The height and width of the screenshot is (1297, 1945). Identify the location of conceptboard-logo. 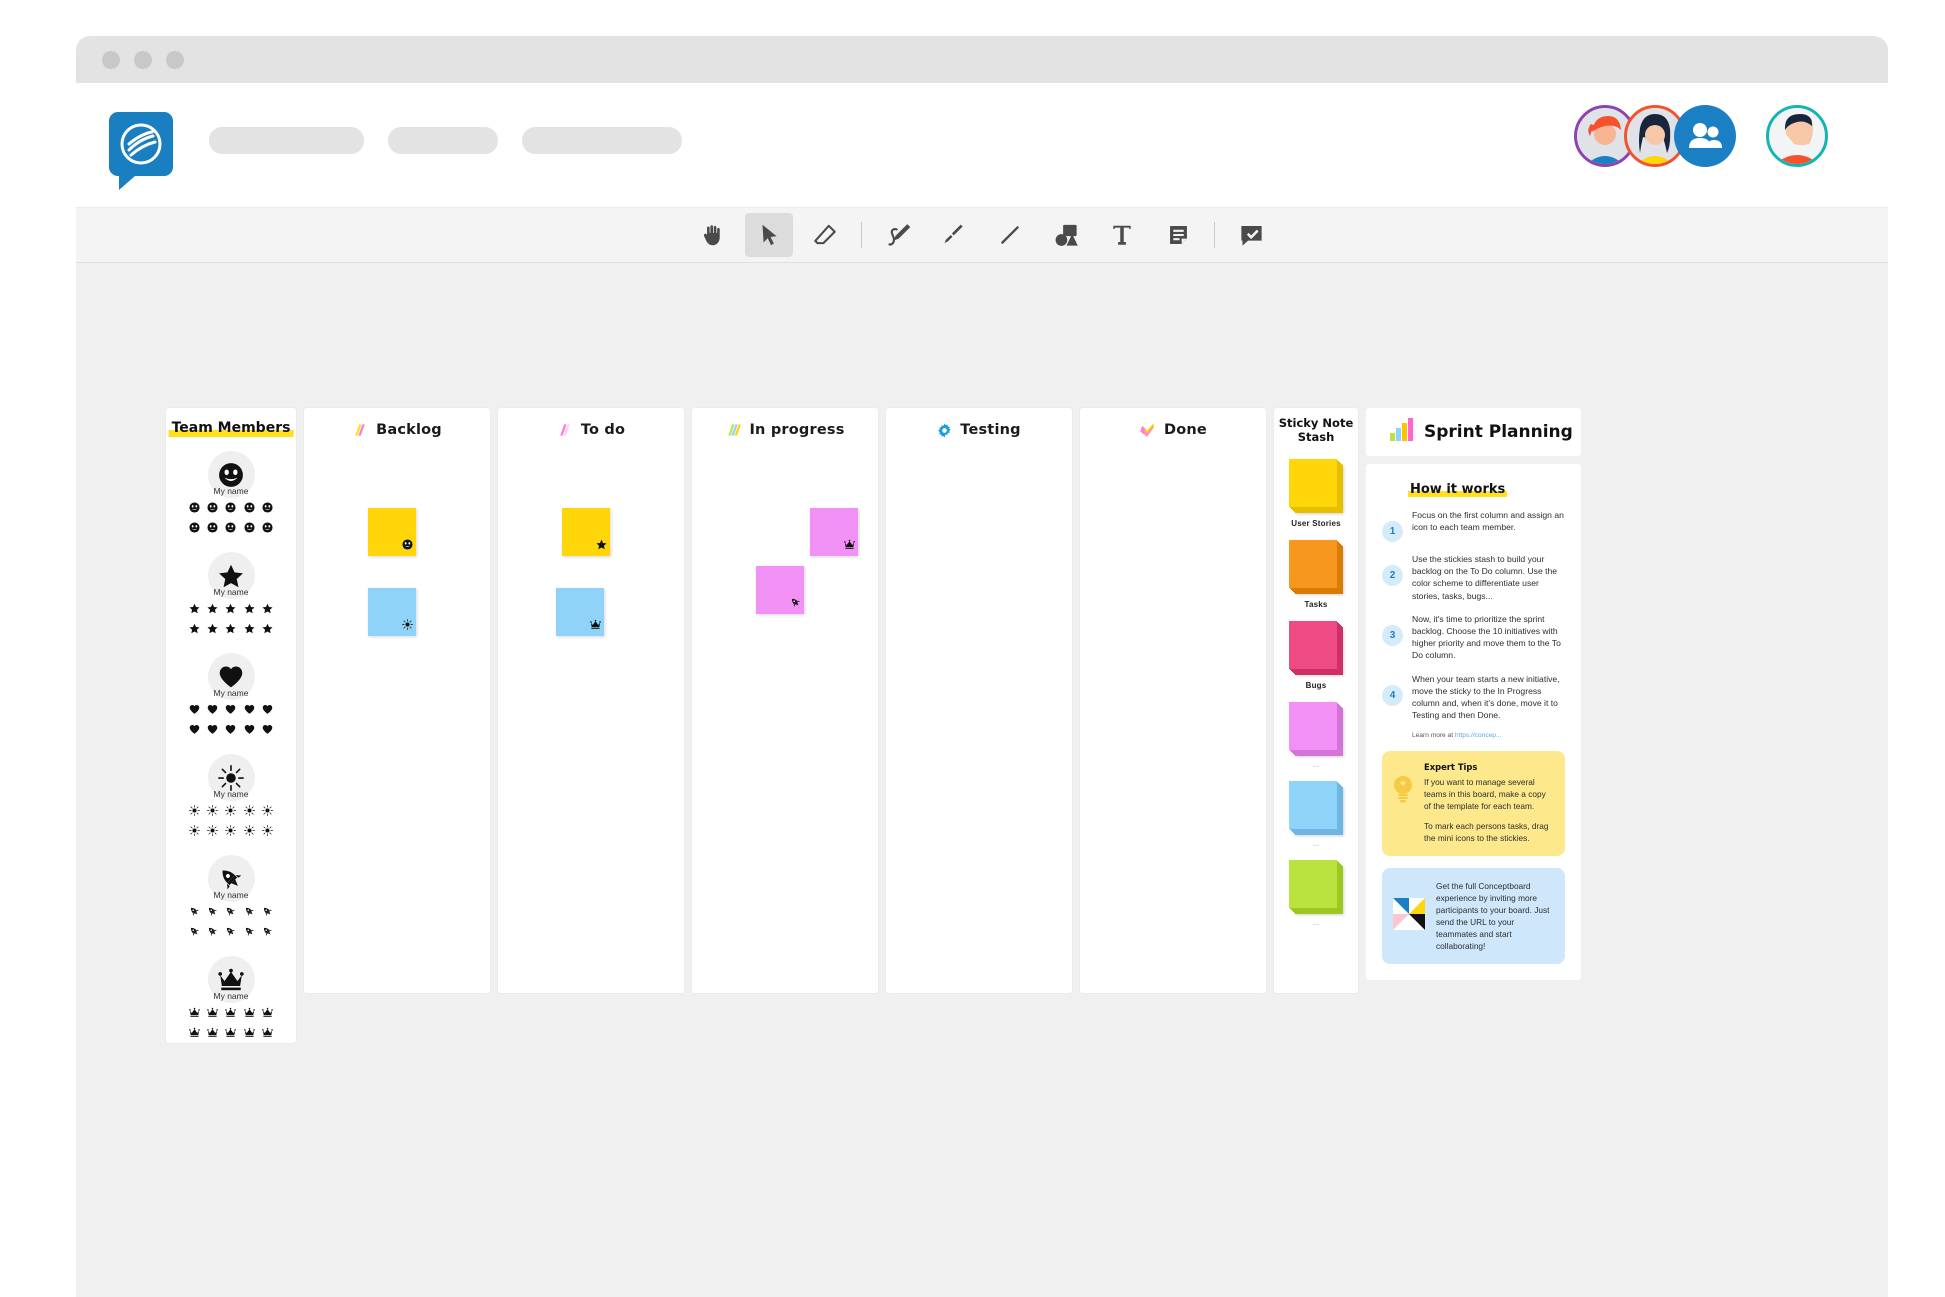
(141, 151).